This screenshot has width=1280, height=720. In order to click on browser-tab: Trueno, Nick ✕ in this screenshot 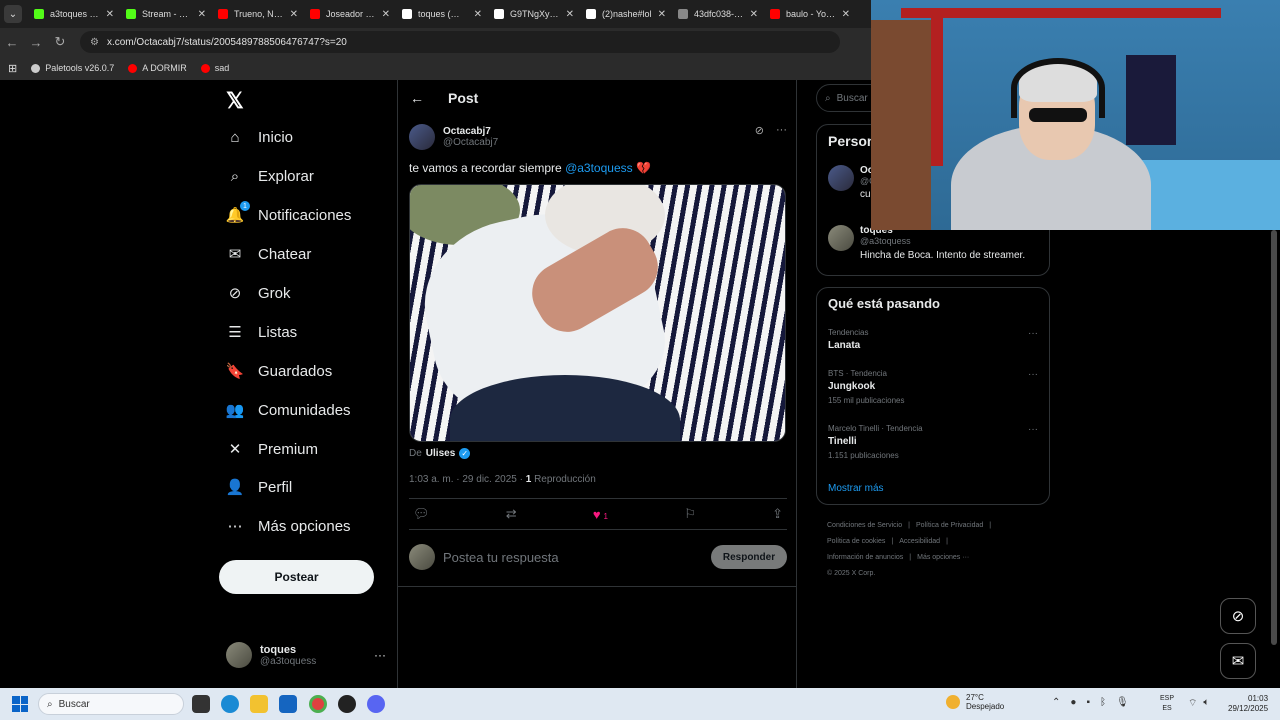, I will do `click(258, 14)`.